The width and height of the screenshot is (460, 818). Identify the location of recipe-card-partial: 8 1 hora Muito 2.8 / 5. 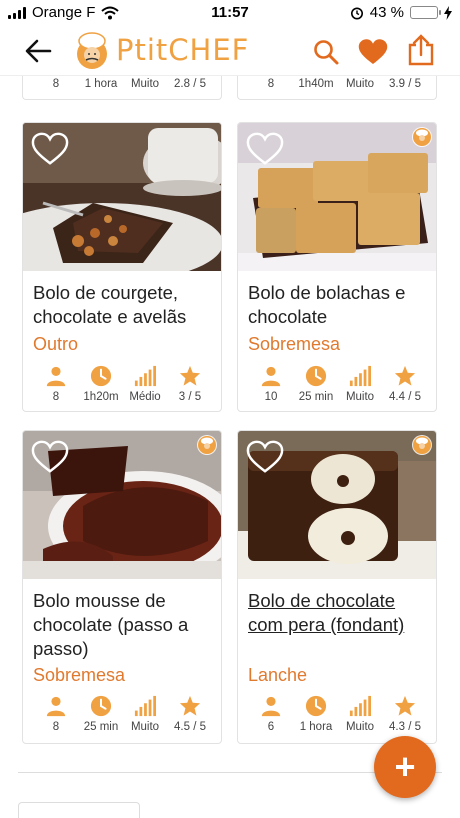
(122, 88).